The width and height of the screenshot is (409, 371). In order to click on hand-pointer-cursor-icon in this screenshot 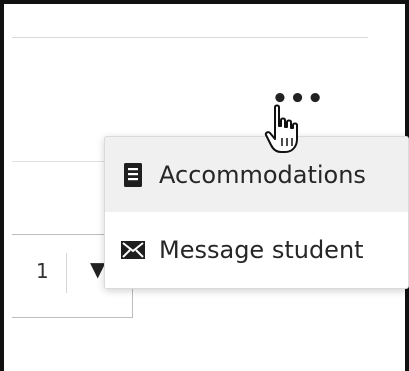, I will do `click(281, 128)`.